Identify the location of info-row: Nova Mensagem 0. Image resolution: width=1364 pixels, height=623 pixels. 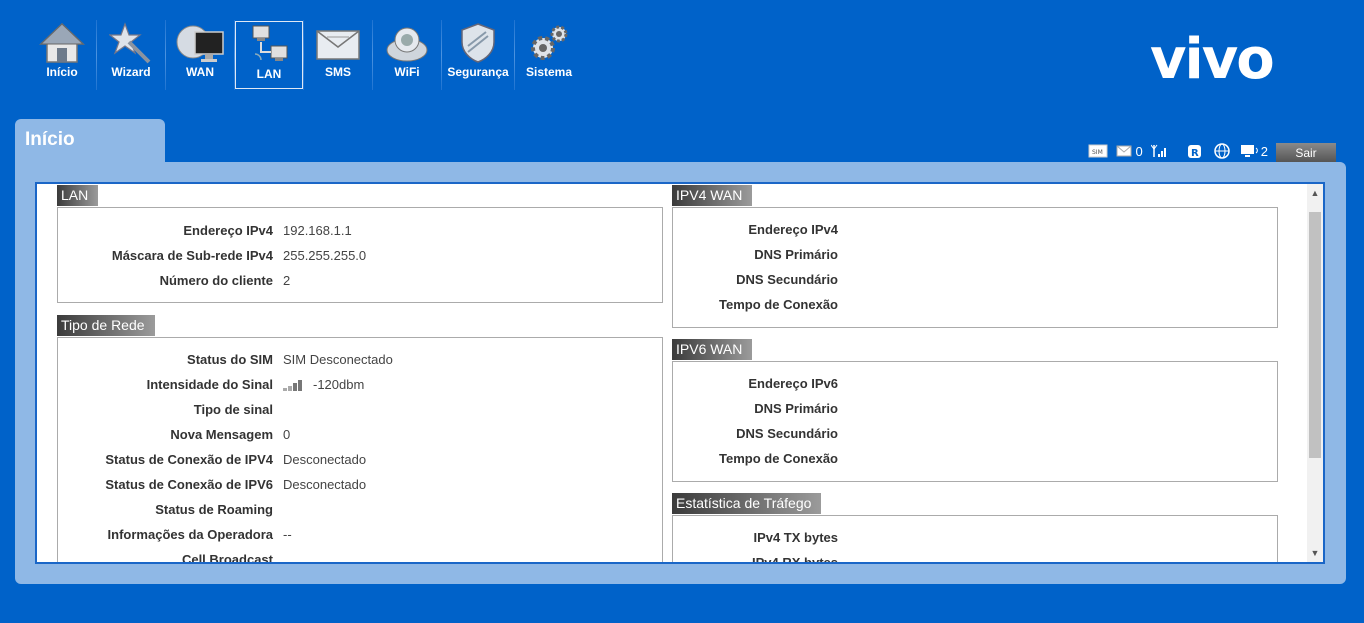
(360, 434).